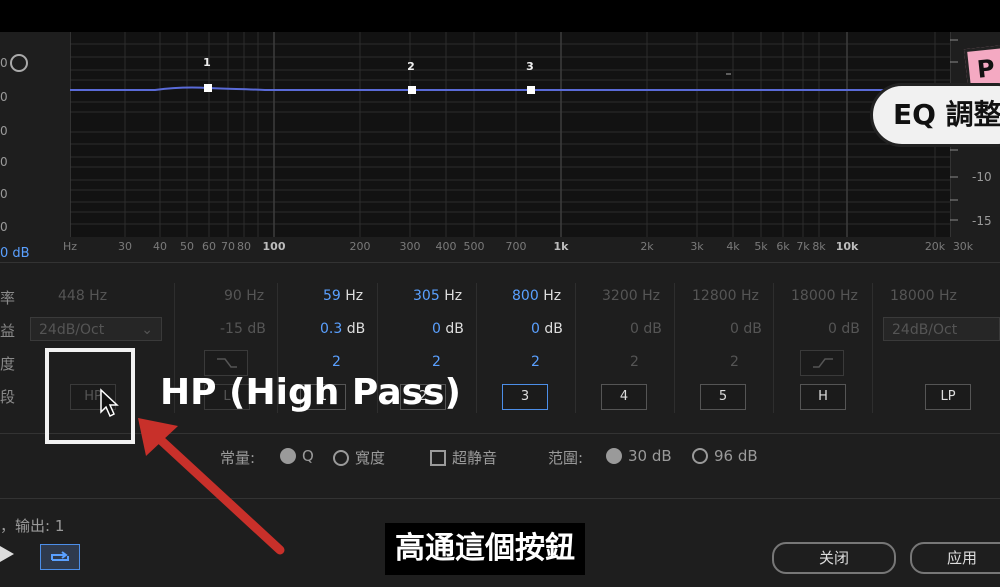 This screenshot has height=587, width=1000. What do you see at coordinates (343, 296) in the screenshot?
I see `band-1-frequency: 59 Hz` at bounding box center [343, 296].